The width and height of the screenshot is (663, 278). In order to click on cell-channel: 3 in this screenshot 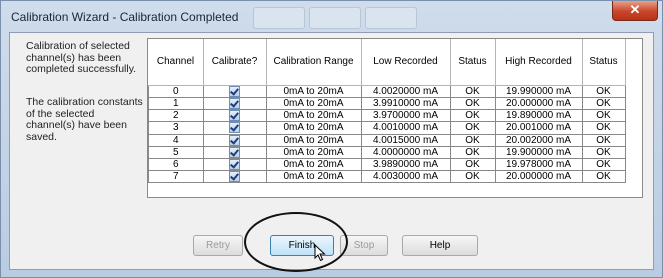, I will do `click(176, 128)`.